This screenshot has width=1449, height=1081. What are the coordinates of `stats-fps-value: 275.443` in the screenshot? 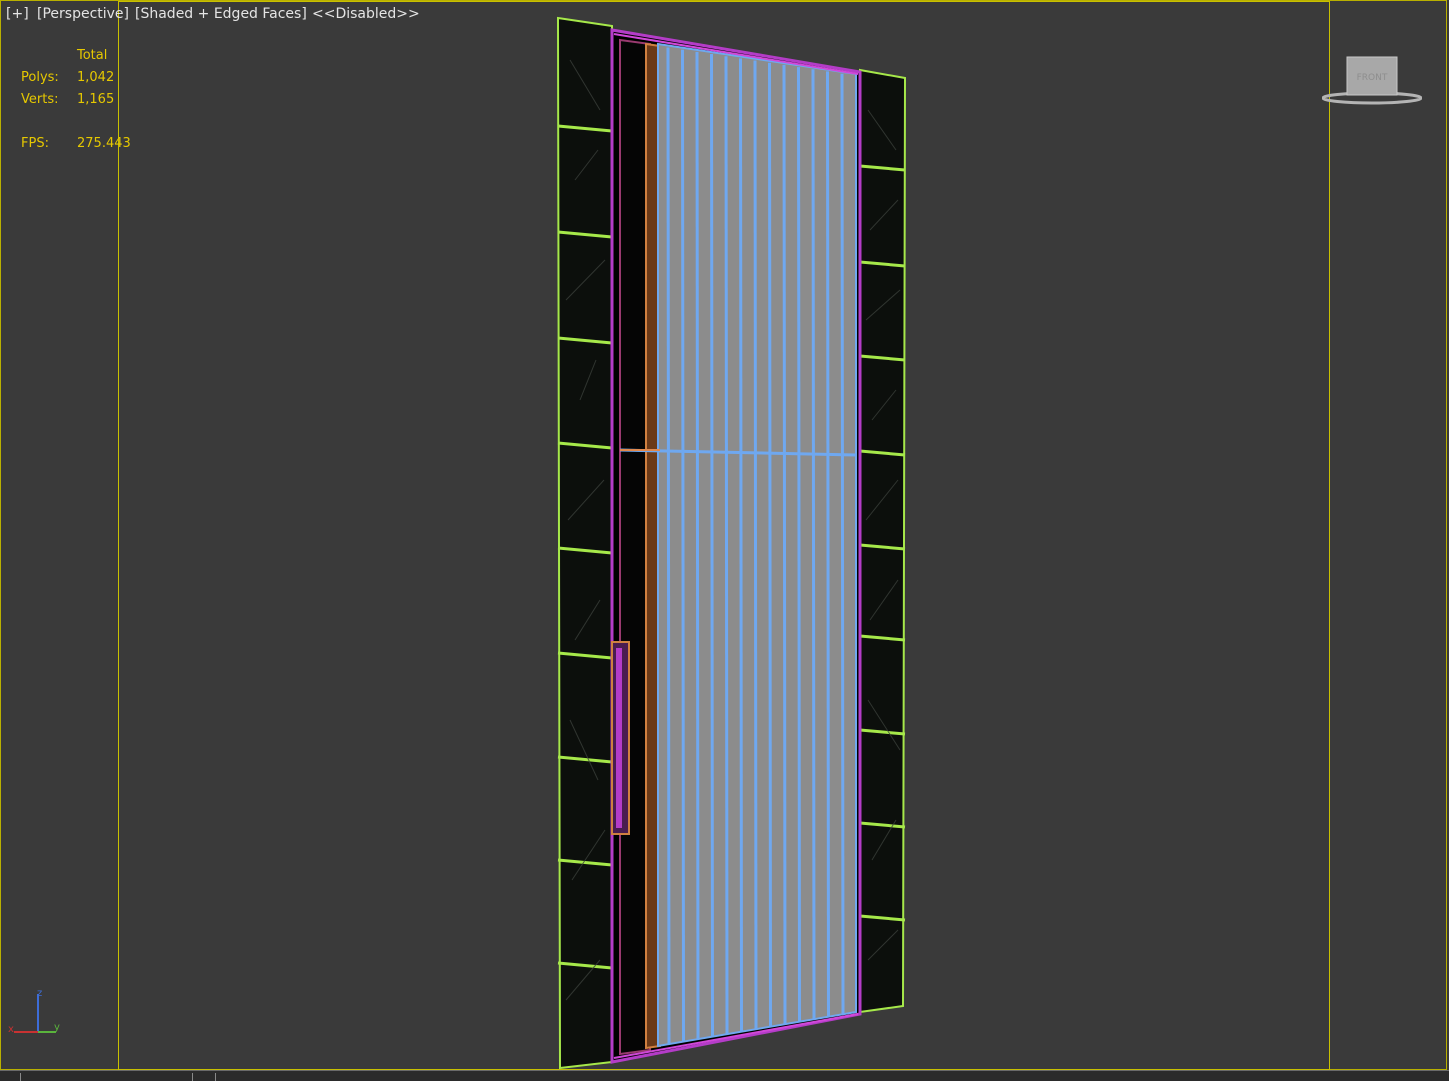 It's located at (104, 143).